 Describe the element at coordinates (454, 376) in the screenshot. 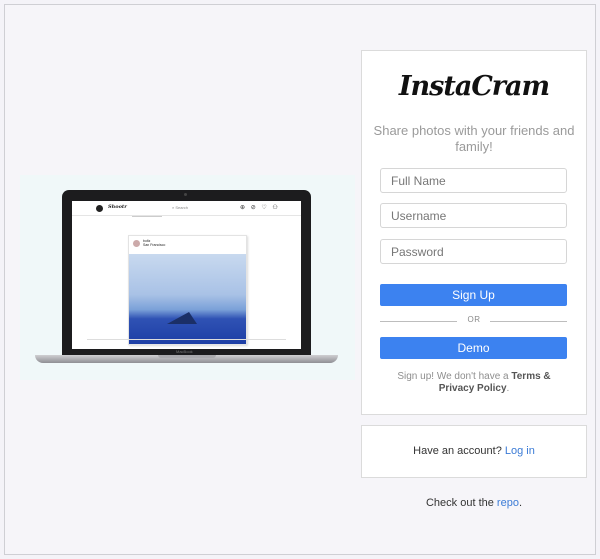

I see `terms-prefix: Sign up! We don't have a` at that location.